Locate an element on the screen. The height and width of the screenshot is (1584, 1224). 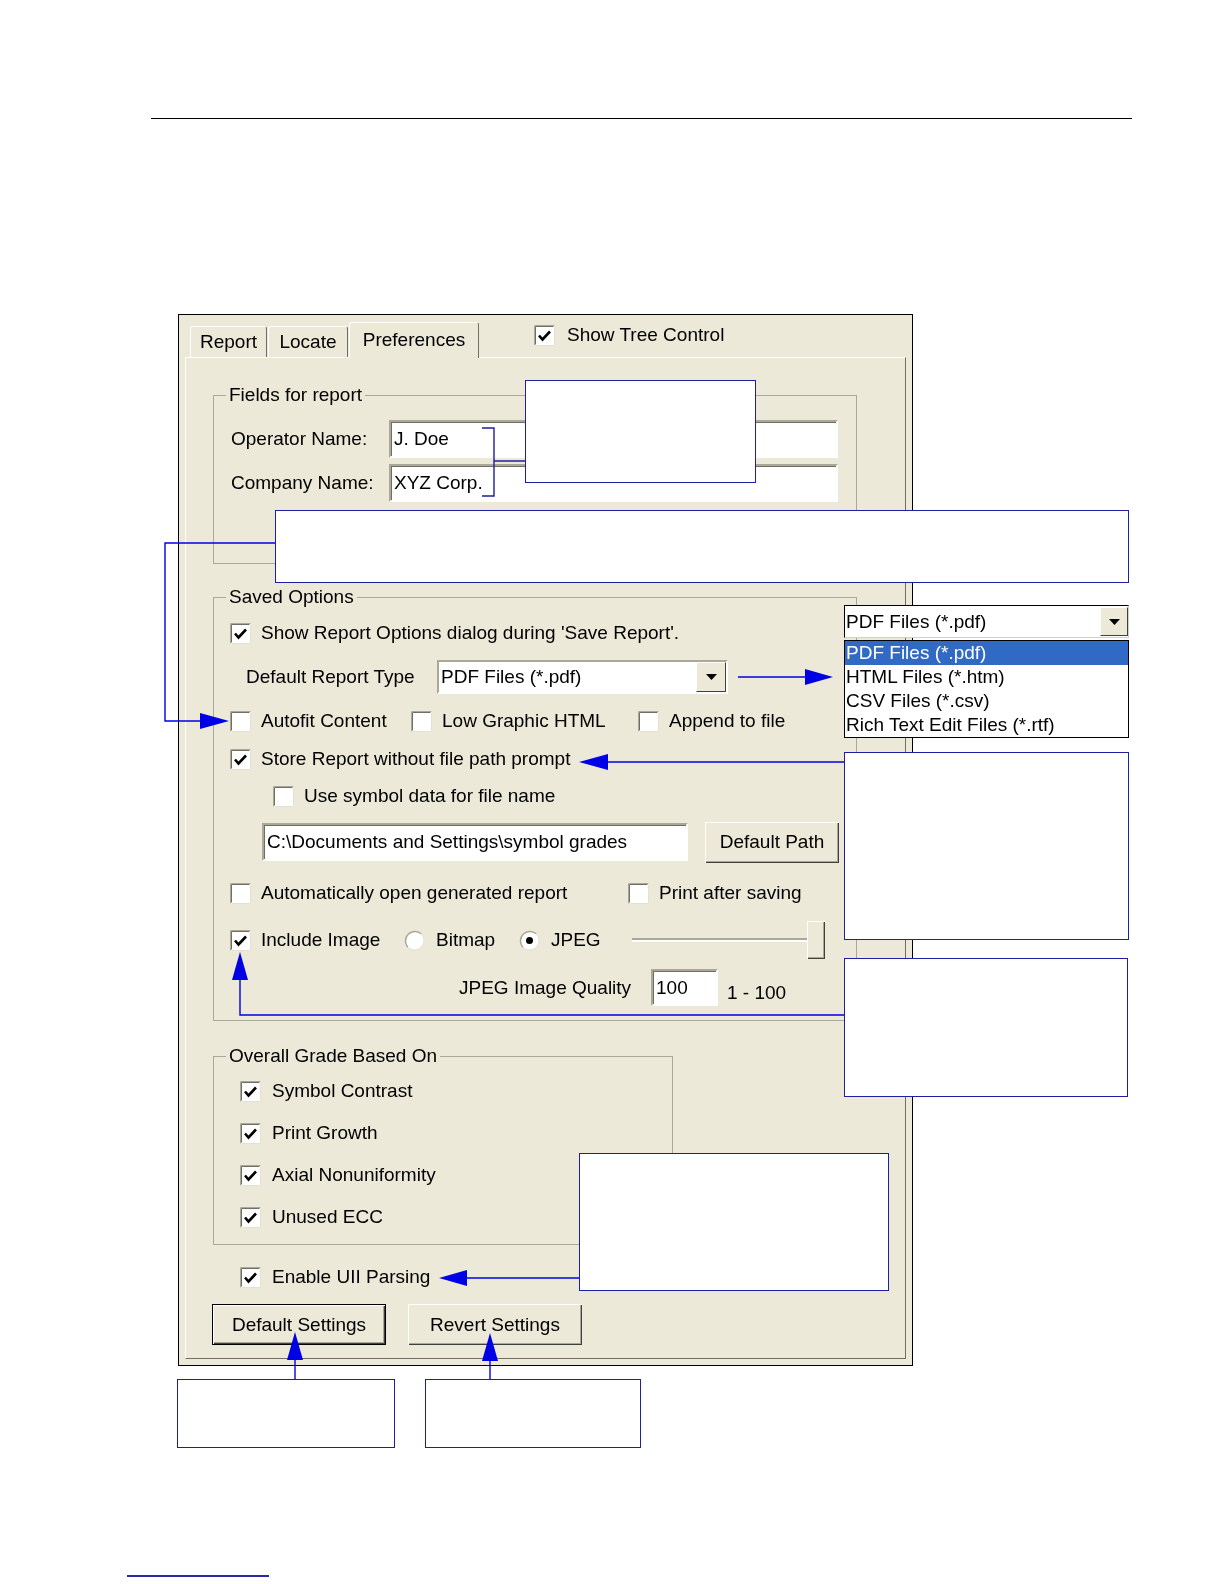
radio-label: Bitmap is located at coordinates (466, 940).